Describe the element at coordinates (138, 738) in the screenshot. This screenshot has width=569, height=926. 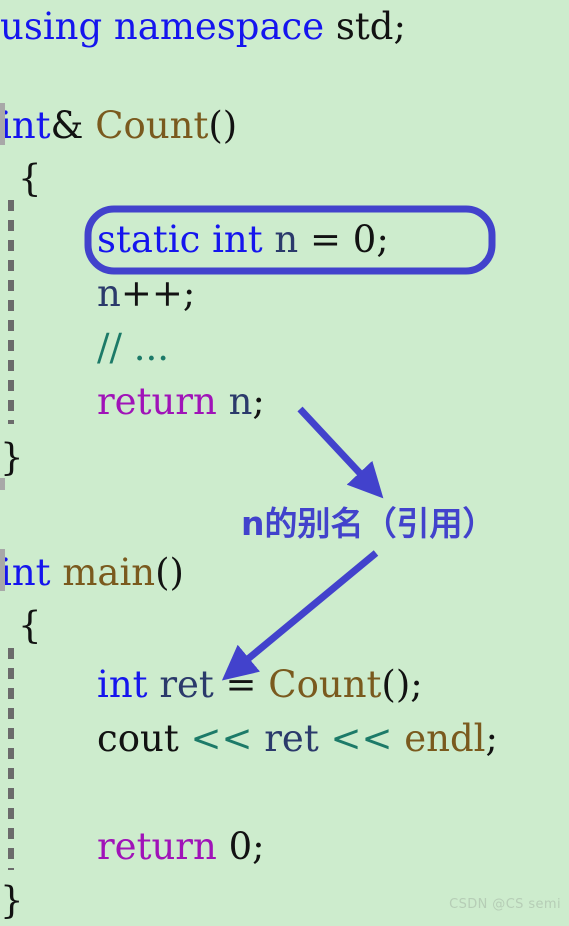
I see `code-token: cout` at that location.